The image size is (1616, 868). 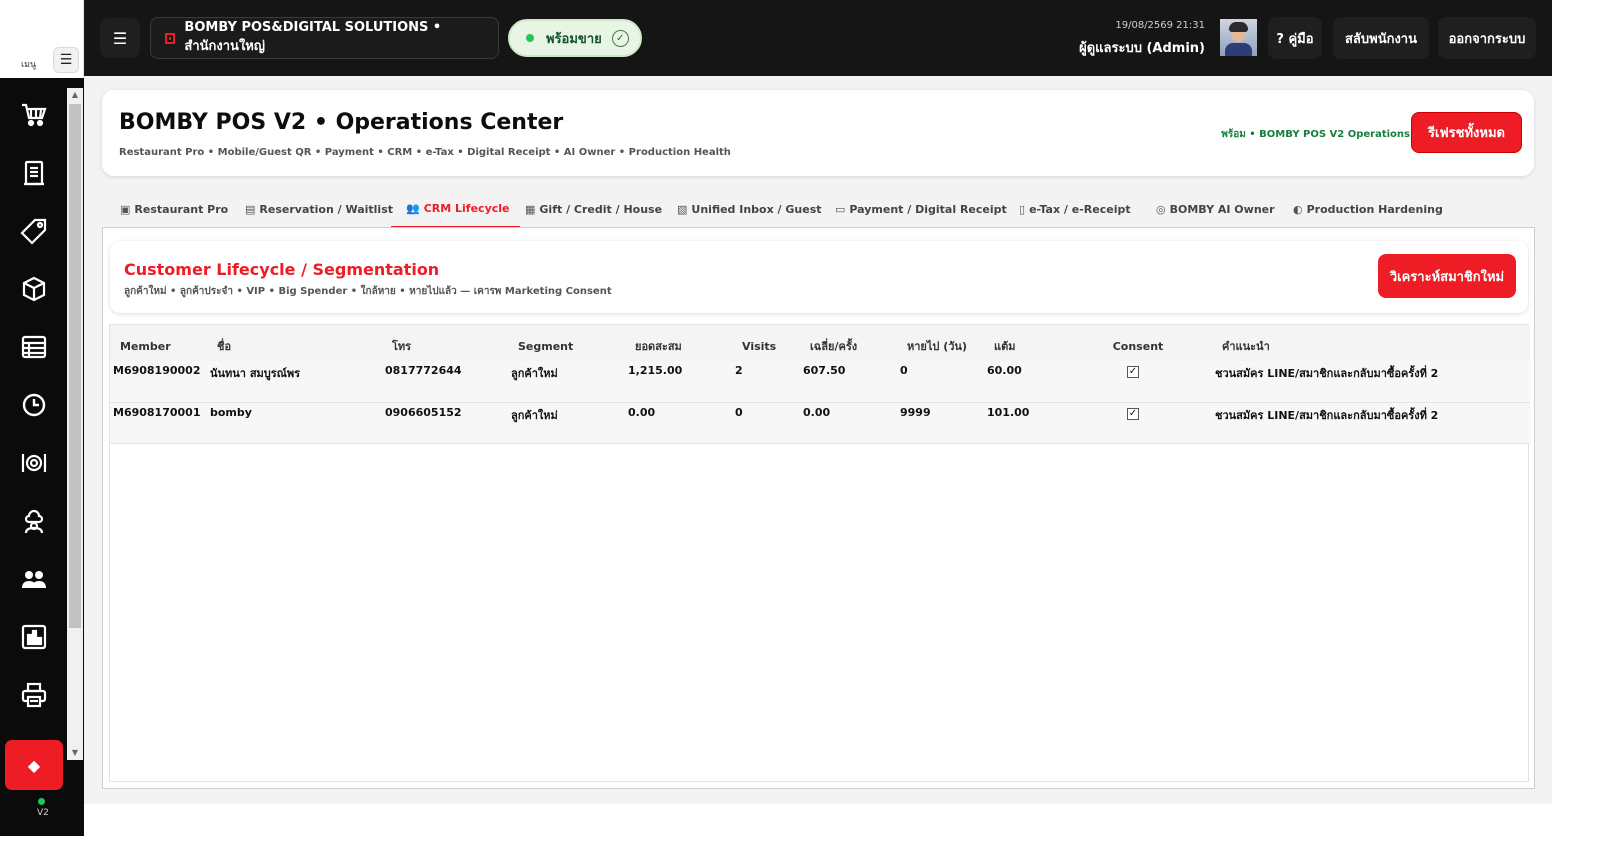 What do you see at coordinates (530, 38) in the screenshot?
I see `ready-dot-icon` at bounding box center [530, 38].